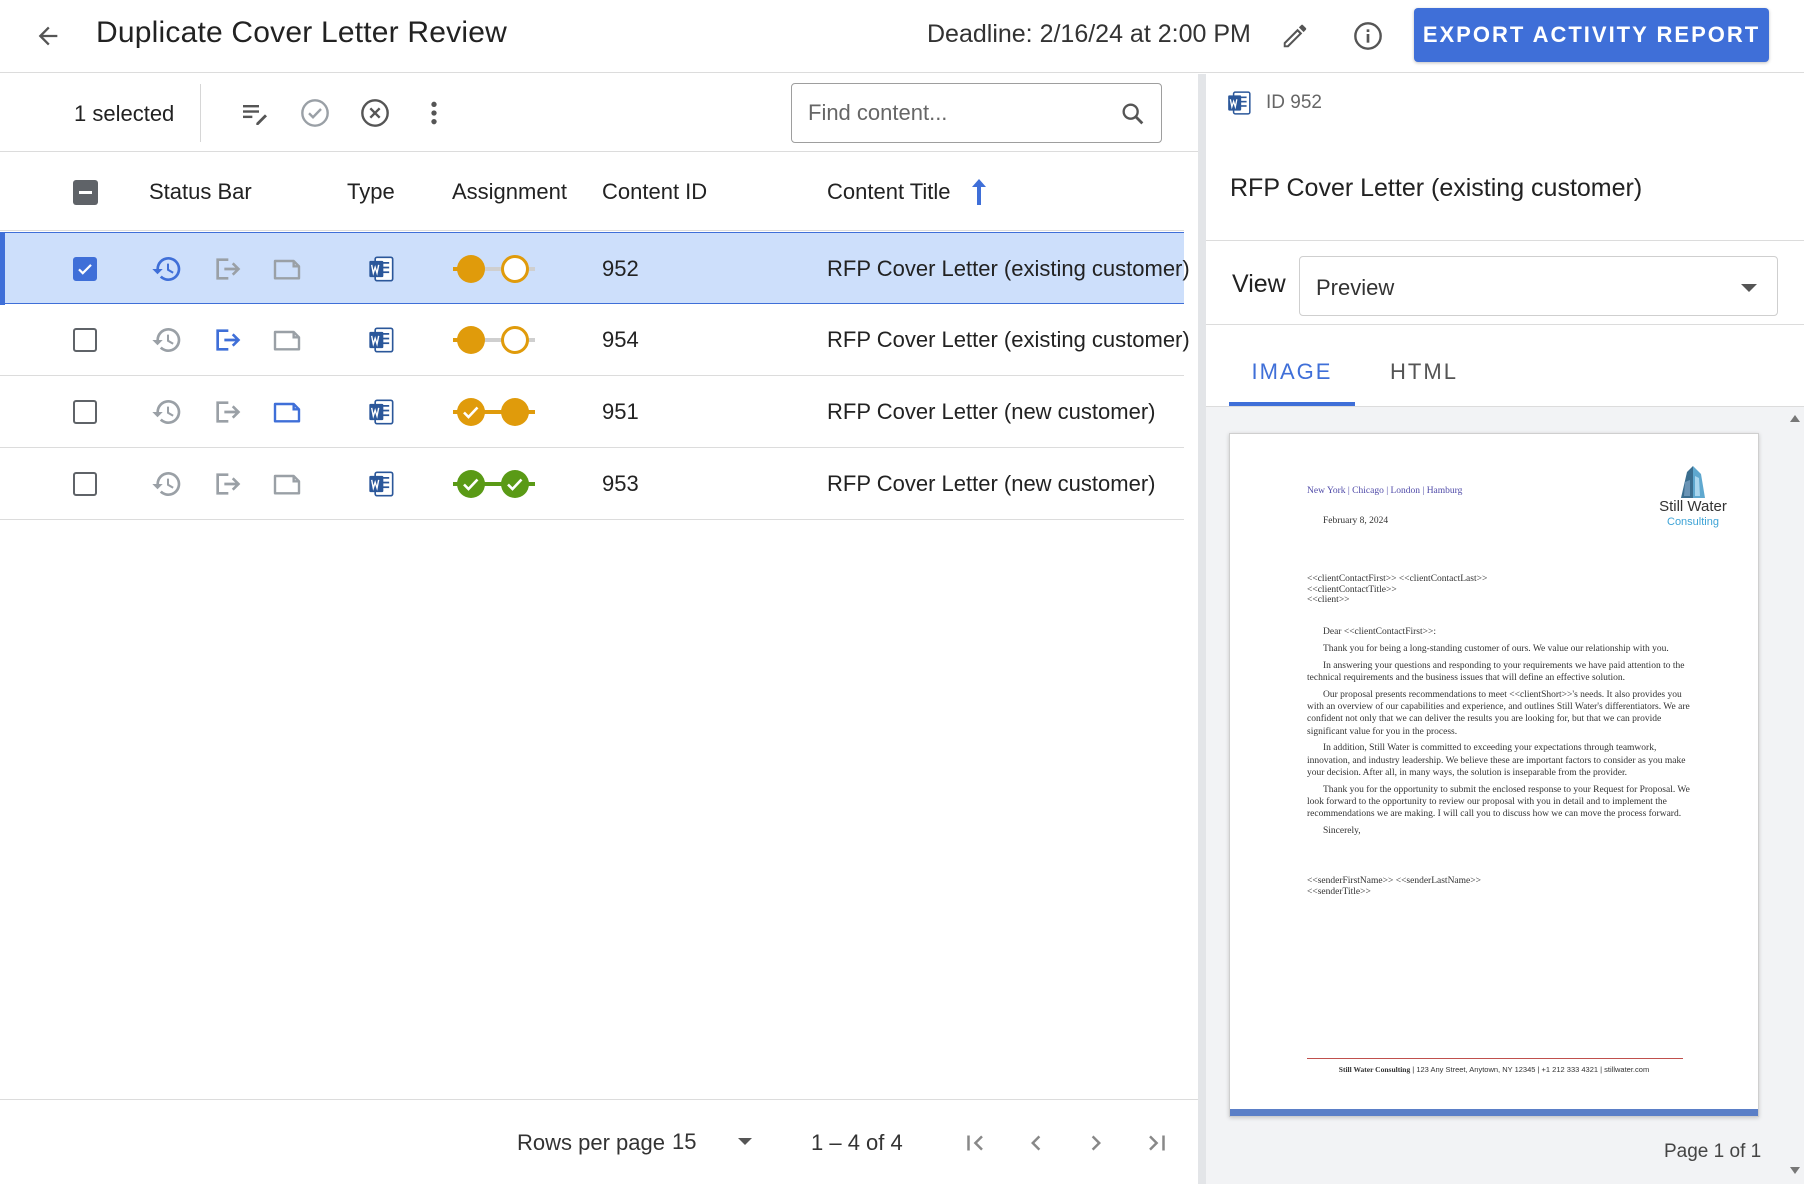  Describe the element at coordinates (1355, 287) in the screenshot. I see `view-mode-value: Preview` at that location.